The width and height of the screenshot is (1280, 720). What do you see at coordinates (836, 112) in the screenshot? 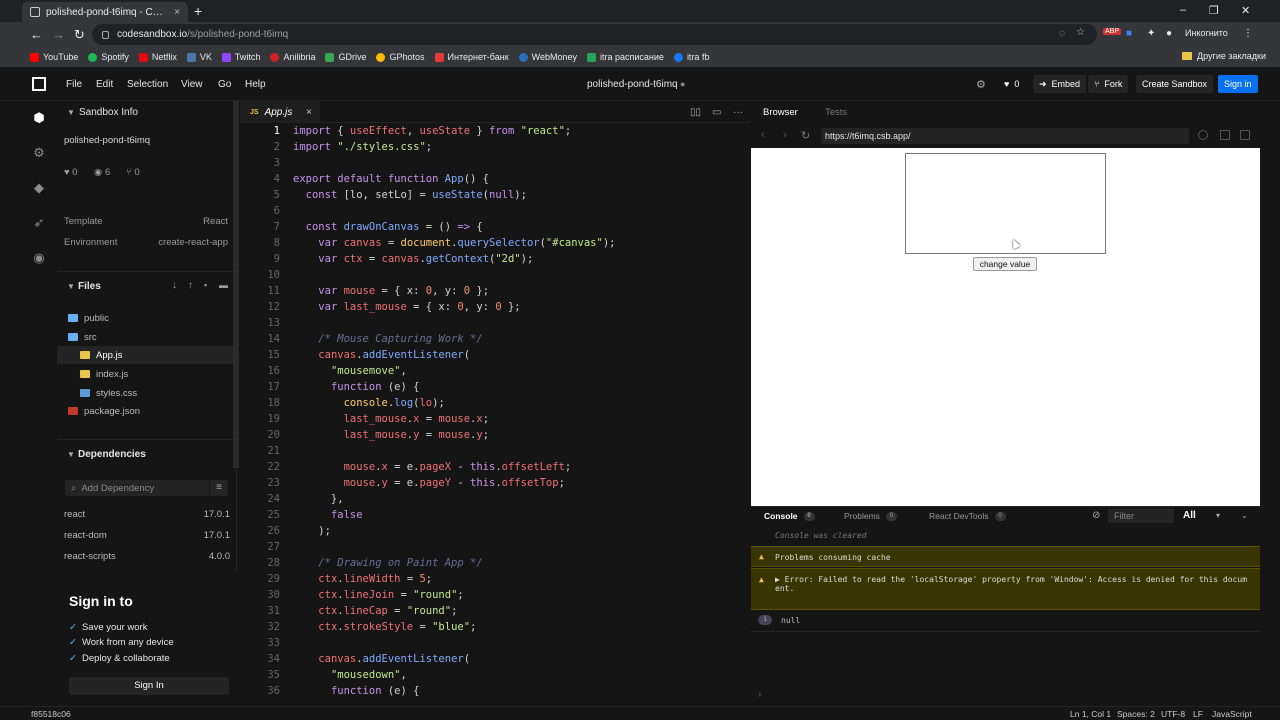
I see `tab-tests: Tests` at bounding box center [836, 112].